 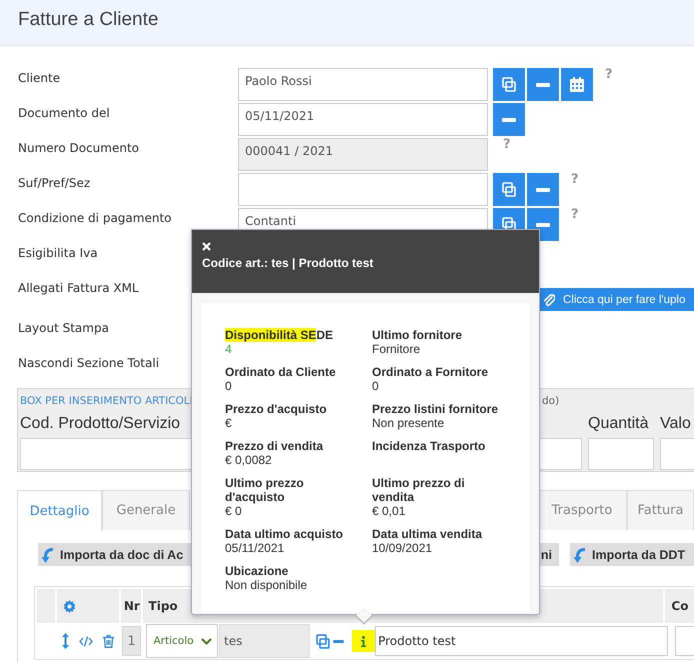 What do you see at coordinates (86, 641) in the screenshot?
I see `code-icon` at bounding box center [86, 641].